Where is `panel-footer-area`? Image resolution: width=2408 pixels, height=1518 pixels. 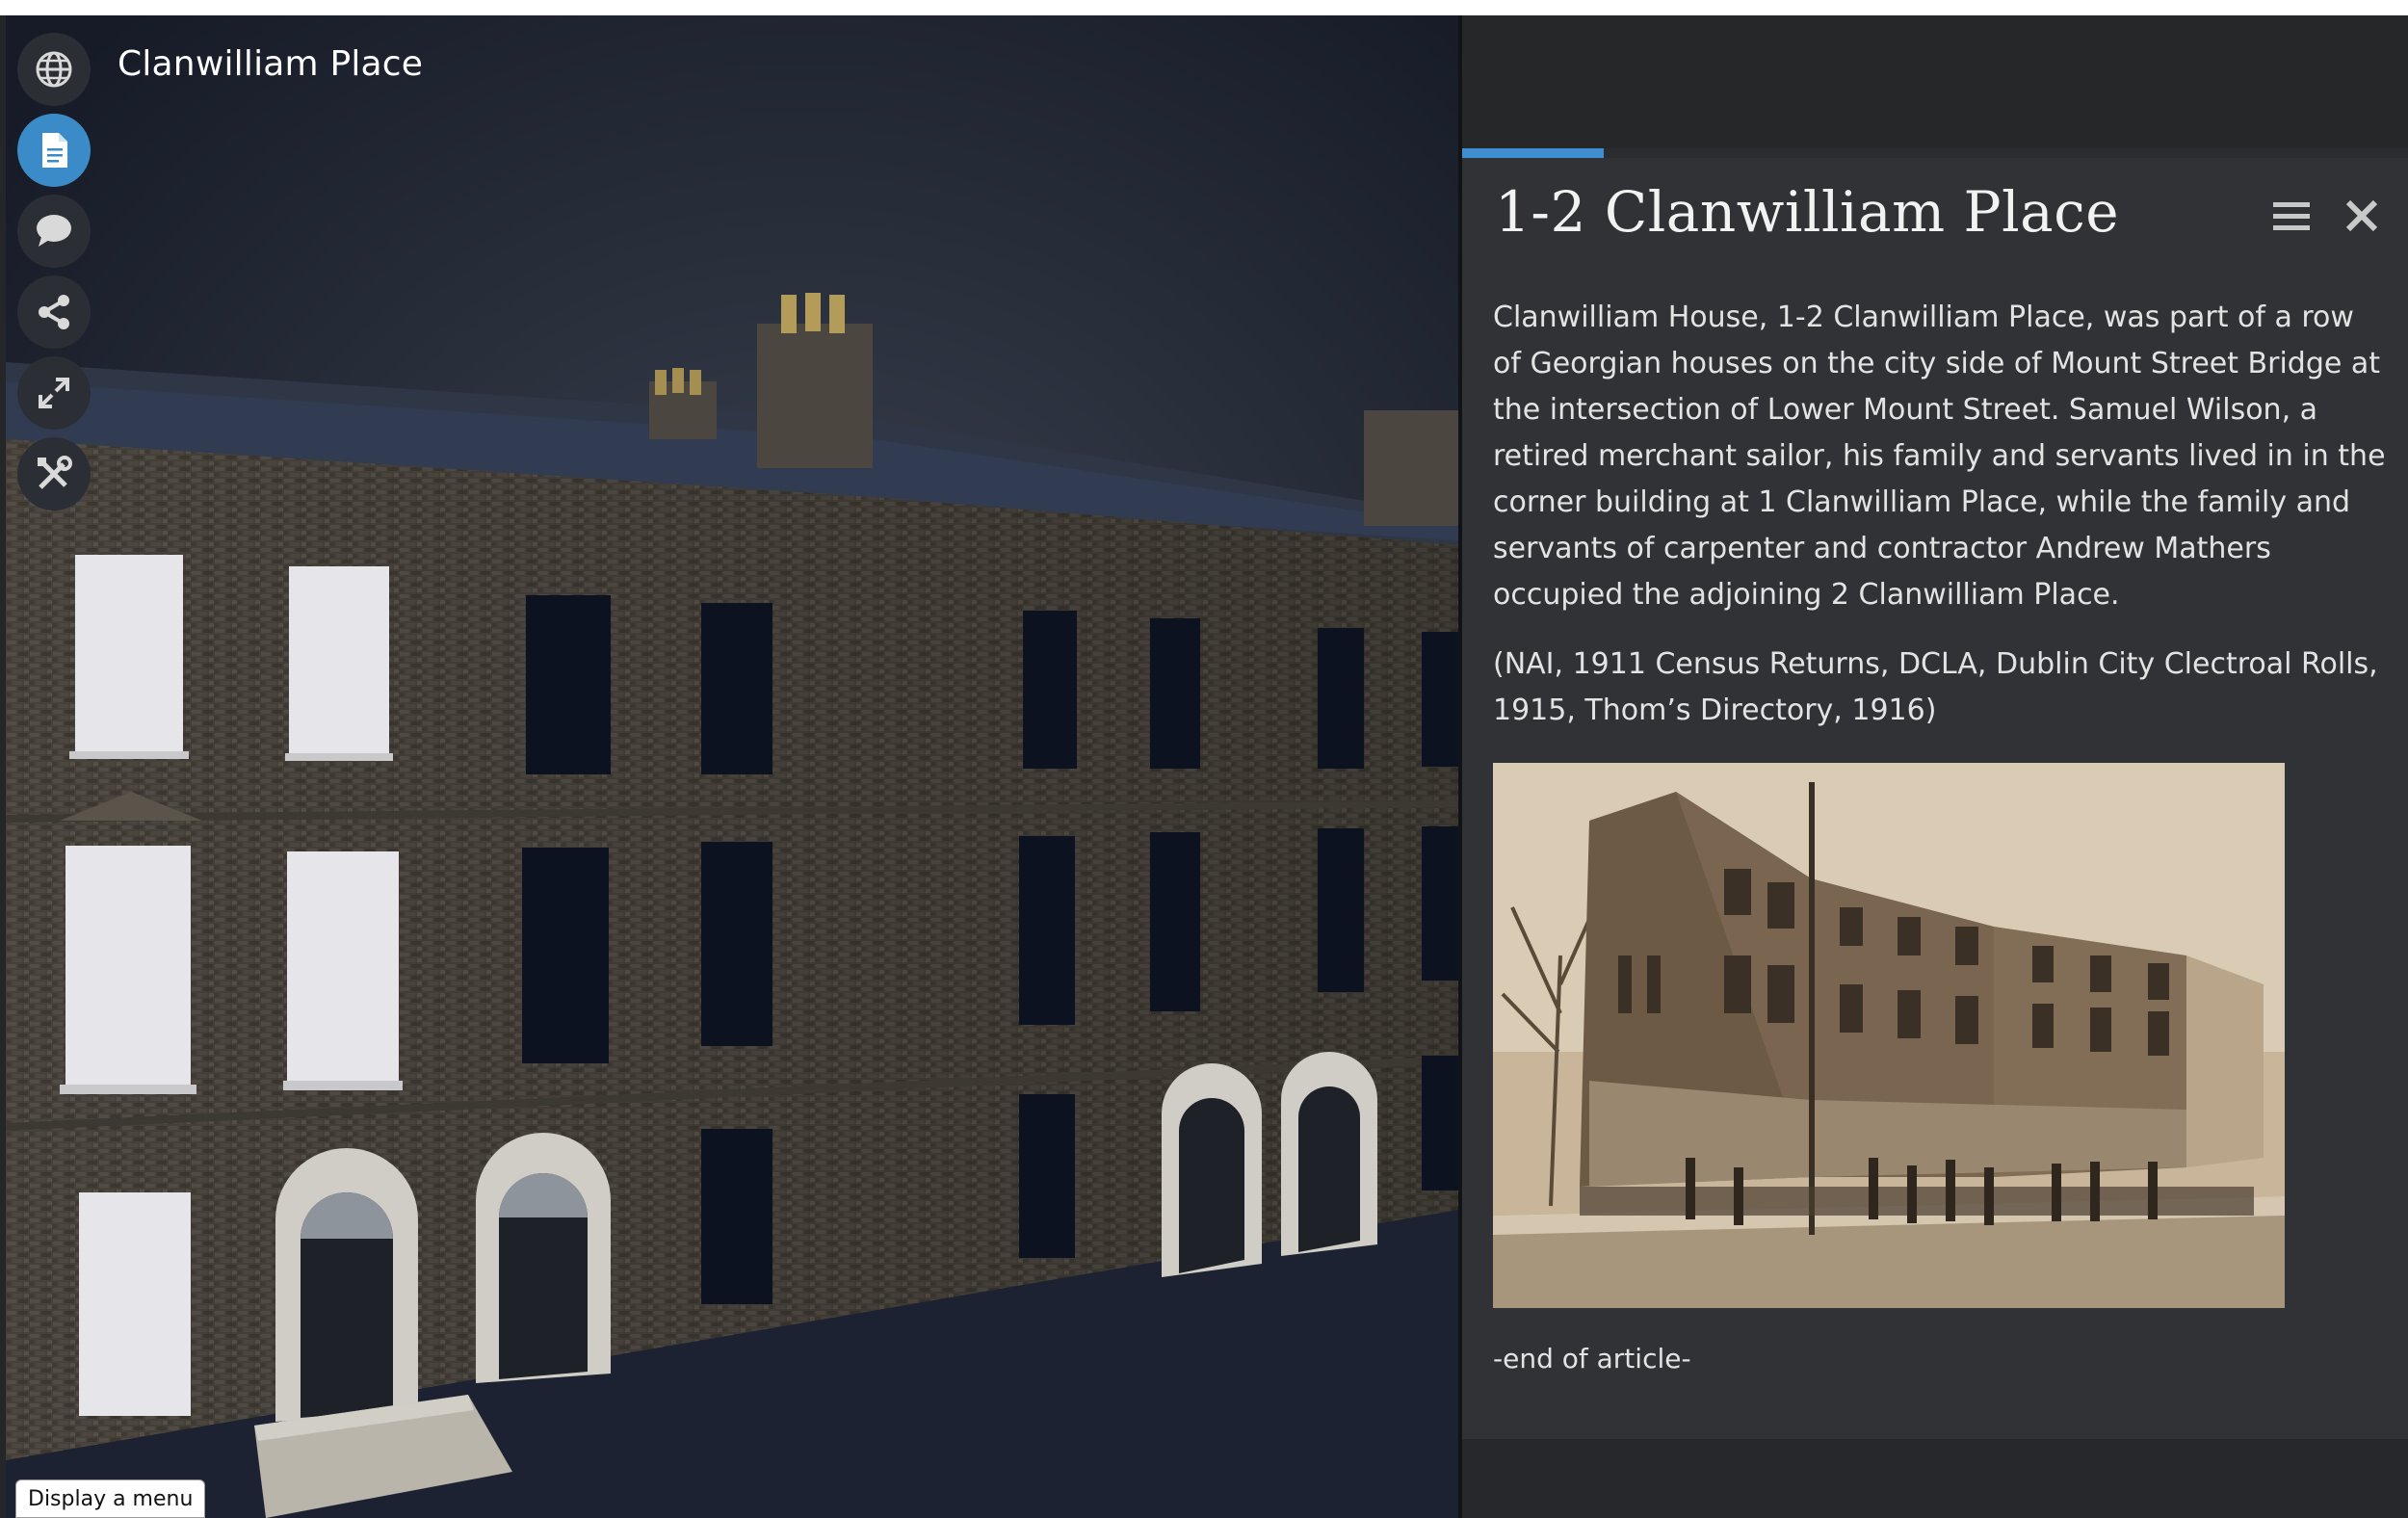 panel-footer-area is located at coordinates (1935, 1478).